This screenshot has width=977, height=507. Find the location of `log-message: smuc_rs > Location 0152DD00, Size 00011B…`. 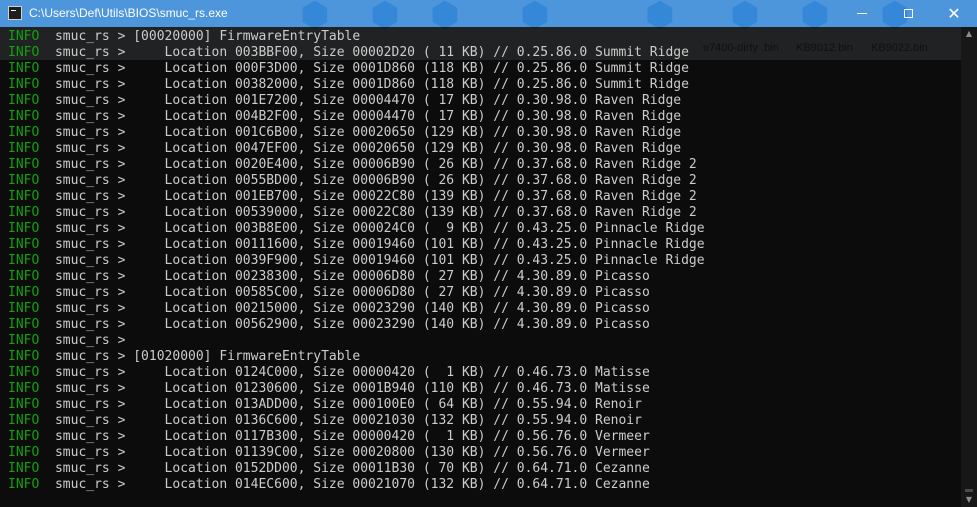

log-message: smuc_rs > Location 0152DD00, Size 00011B… is located at coordinates (344, 468).